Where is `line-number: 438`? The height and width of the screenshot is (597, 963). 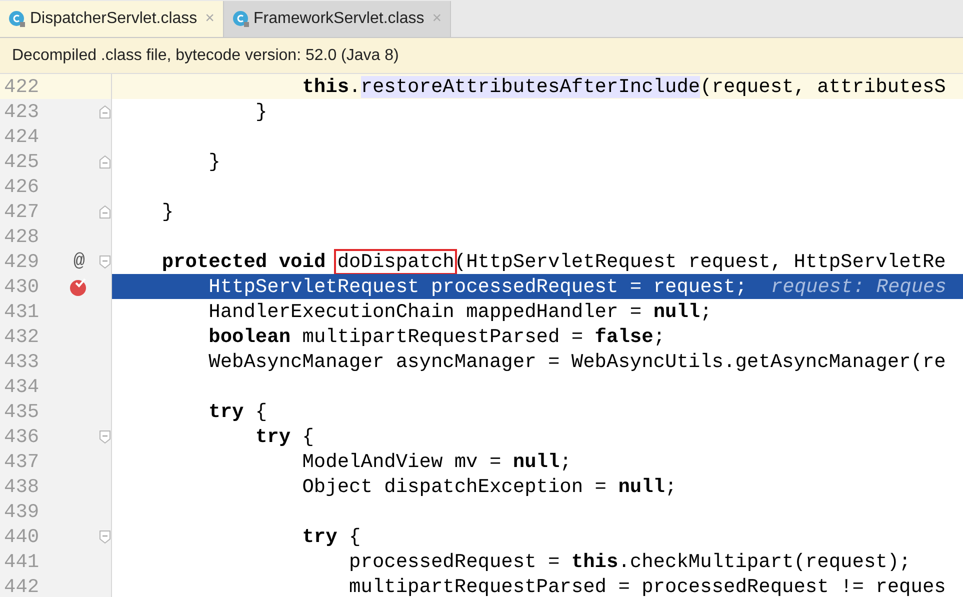 line-number: 438 is located at coordinates (22, 487).